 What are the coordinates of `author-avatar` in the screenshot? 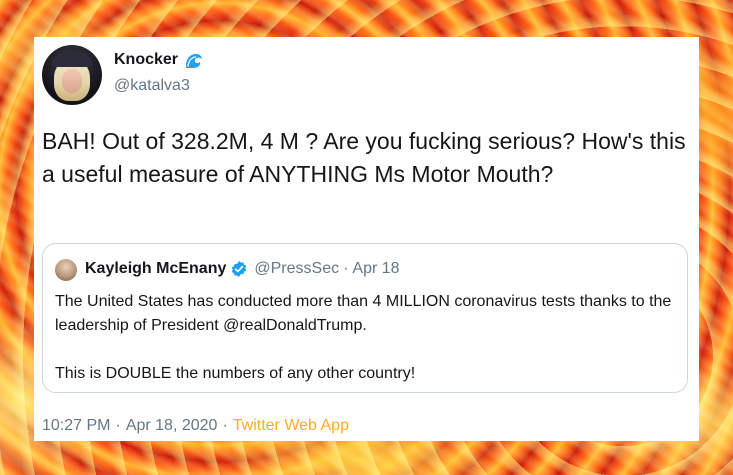 It's located at (72, 75).